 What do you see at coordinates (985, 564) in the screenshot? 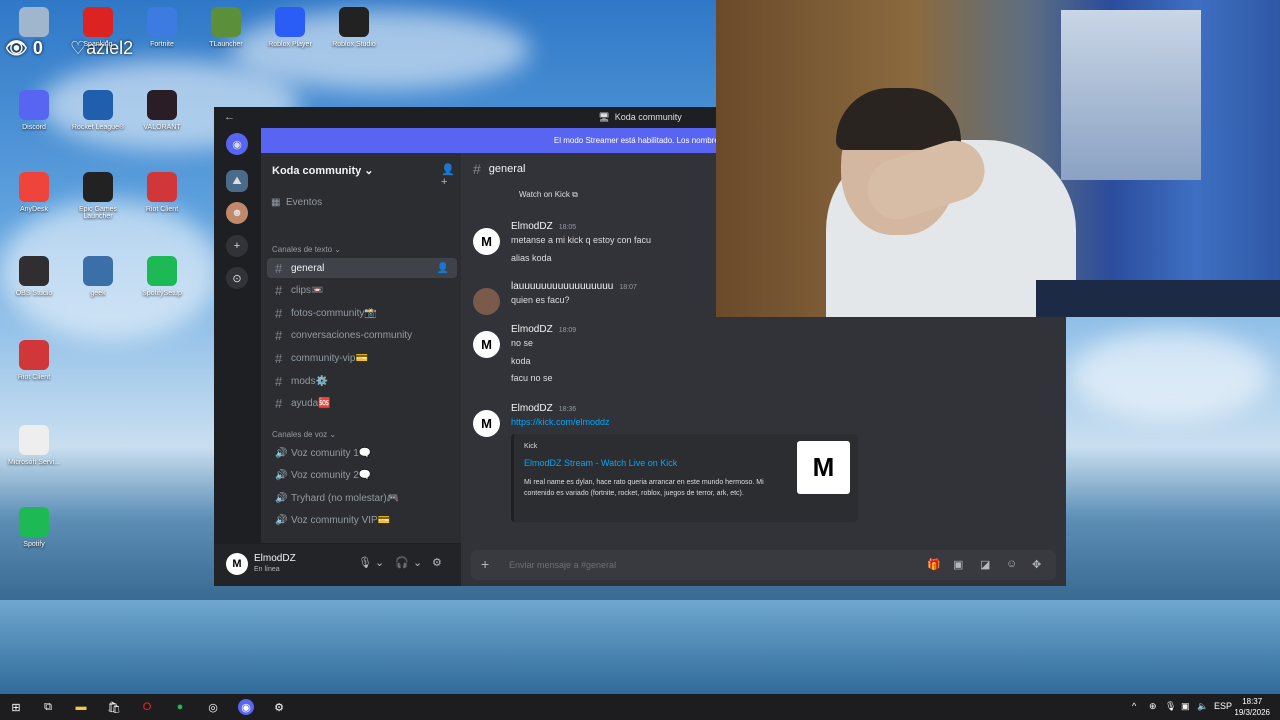
I see `sticker-icon: ◪` at bounding box center [985, 564].